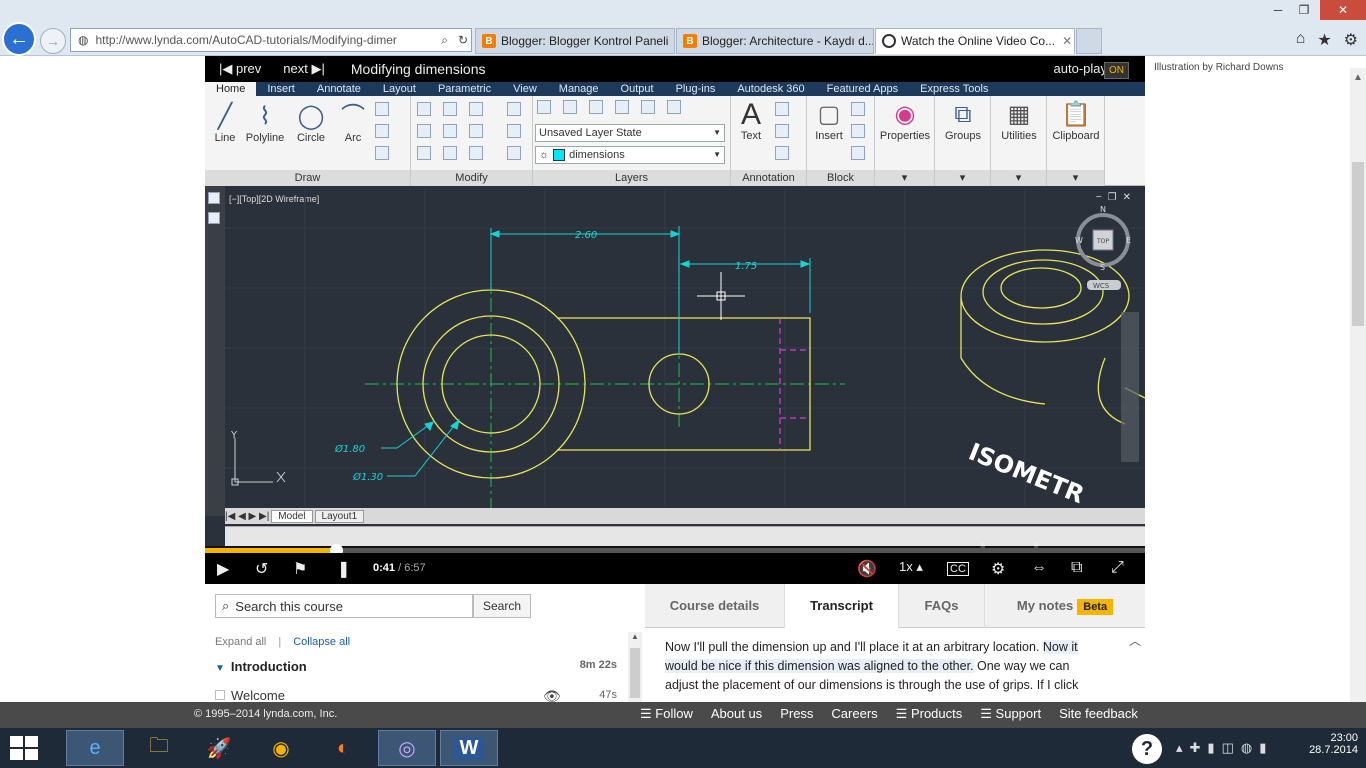  Describe the element at coordinates (1358, 244) in the screenshot. I see `scrollbar-thumb` at that location.